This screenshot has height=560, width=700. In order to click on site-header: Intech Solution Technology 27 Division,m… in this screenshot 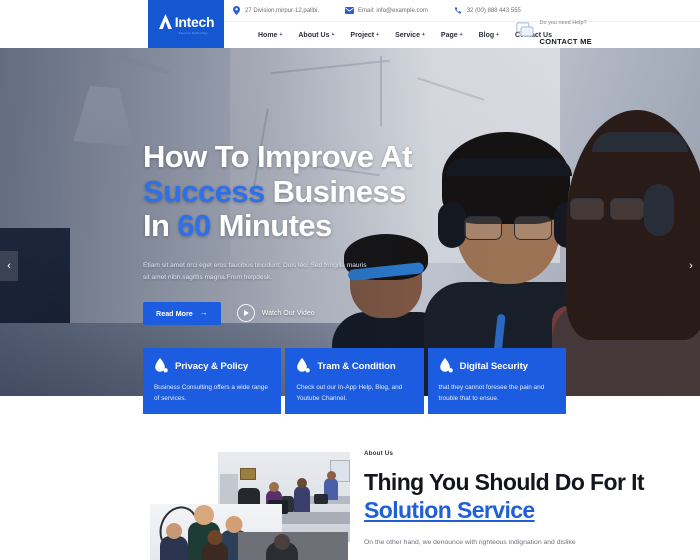, I will do `click(350, 24)`.